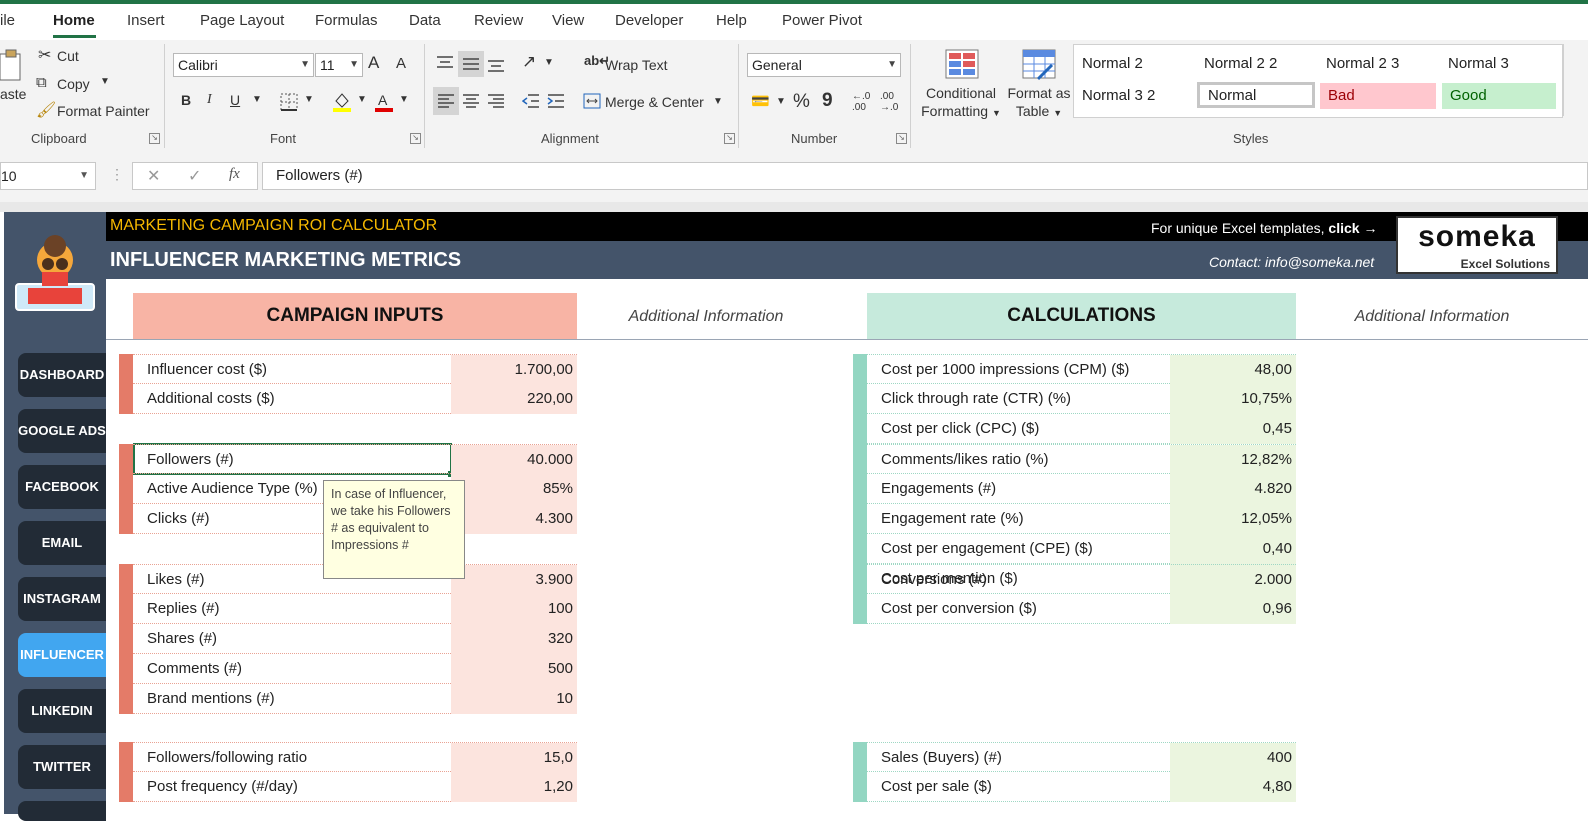  What do you see at coordinates (938, 489) in the screenshot?
I see `calc-label: Engagements (#)` at bounding box center [938, 489].